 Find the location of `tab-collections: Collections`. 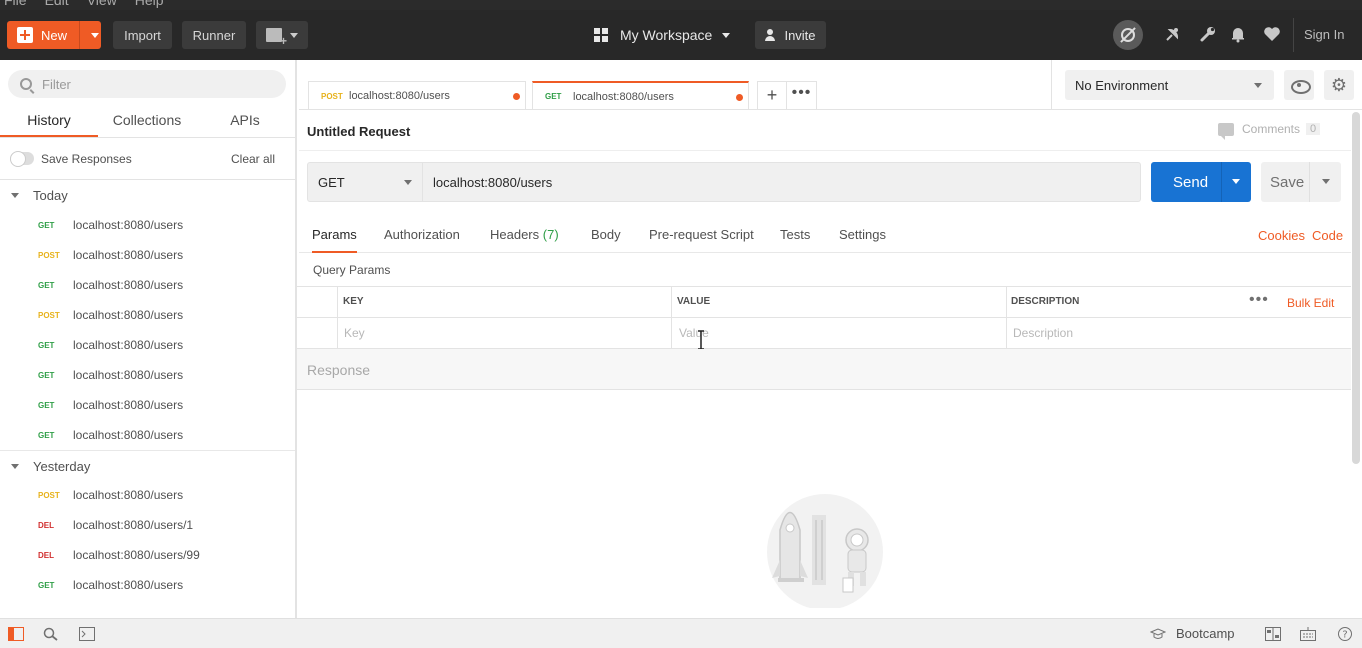

tab-collections: Collections is located at coordinates (147, 120).